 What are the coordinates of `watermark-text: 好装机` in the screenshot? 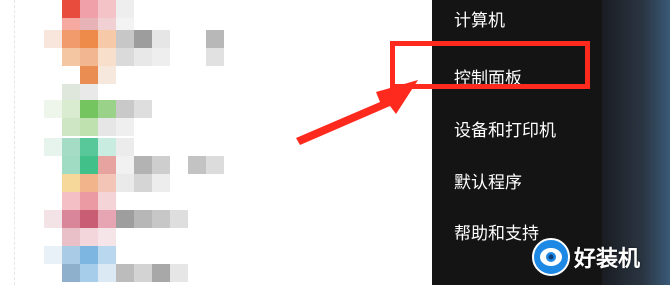 It's located at (607, 259).